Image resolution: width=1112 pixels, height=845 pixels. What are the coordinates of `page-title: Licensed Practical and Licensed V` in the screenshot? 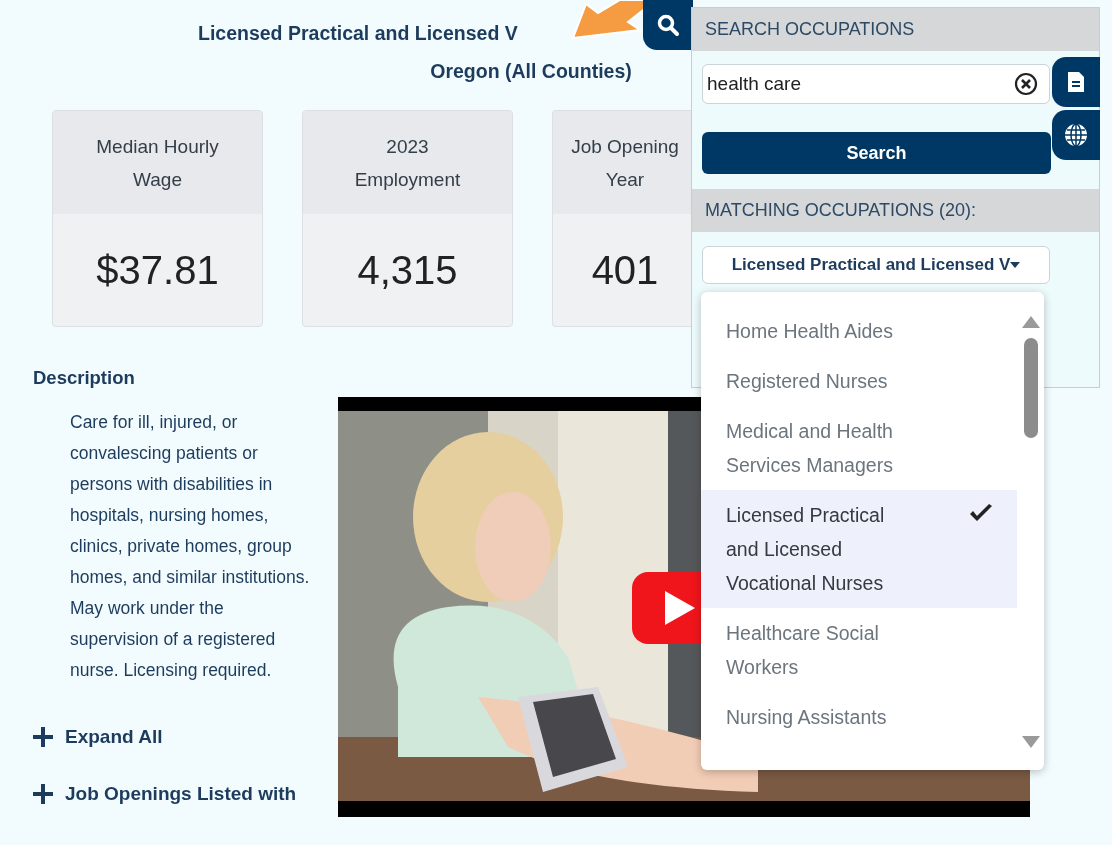 It's located at (358, 33).